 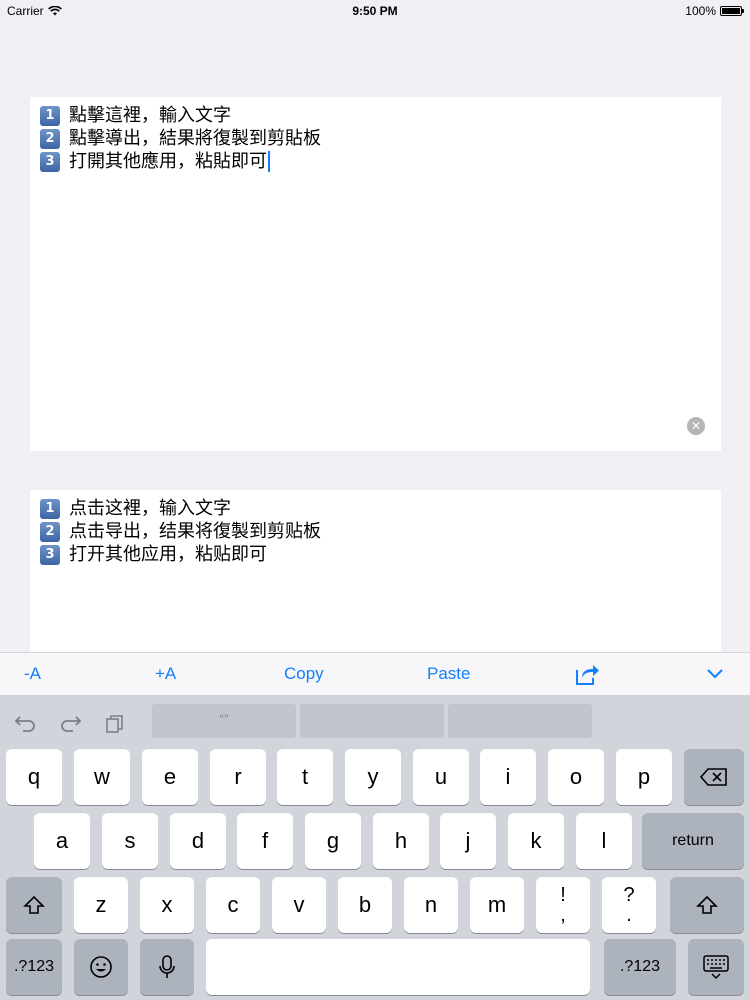 I want to click on redo-icon, so click(x=70, y=724).